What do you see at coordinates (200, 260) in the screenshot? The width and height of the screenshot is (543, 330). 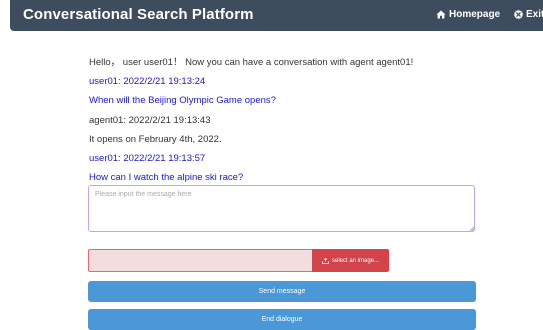 I see `image-file-field` at bounding box center [200, 260].